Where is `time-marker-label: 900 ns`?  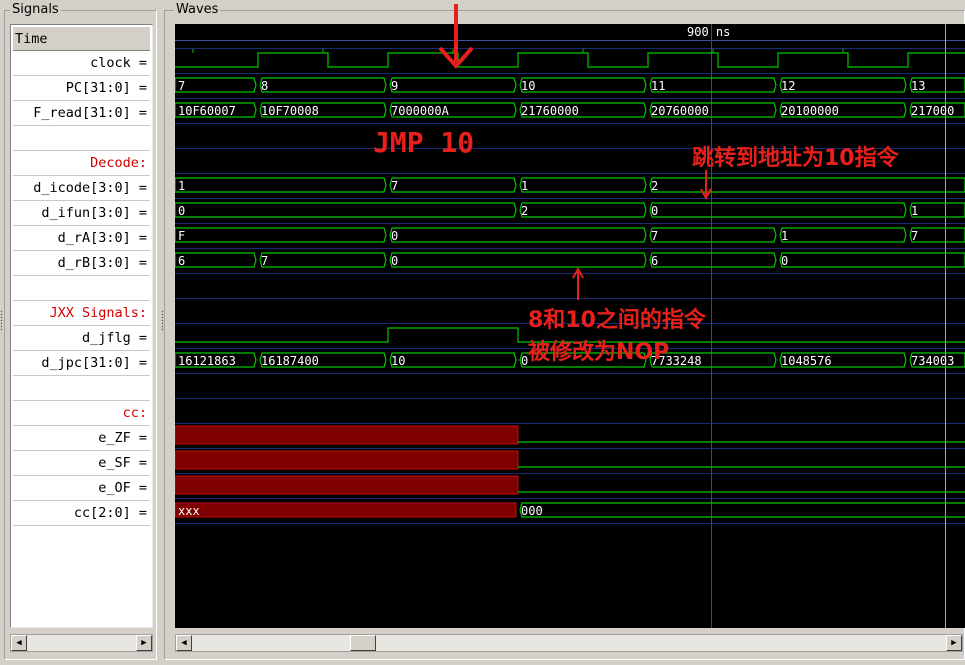
time-marker-label: 900 ns is located at coordinates (708, 32).